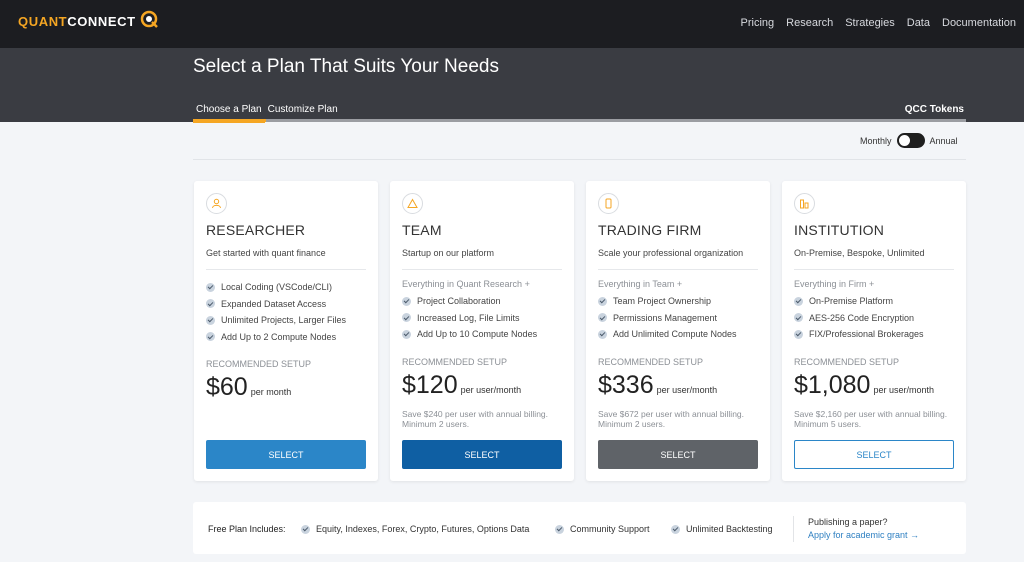  Describe the element at coordinates (904, 140) in the screenshot. I see `toggle-knob` at that location.